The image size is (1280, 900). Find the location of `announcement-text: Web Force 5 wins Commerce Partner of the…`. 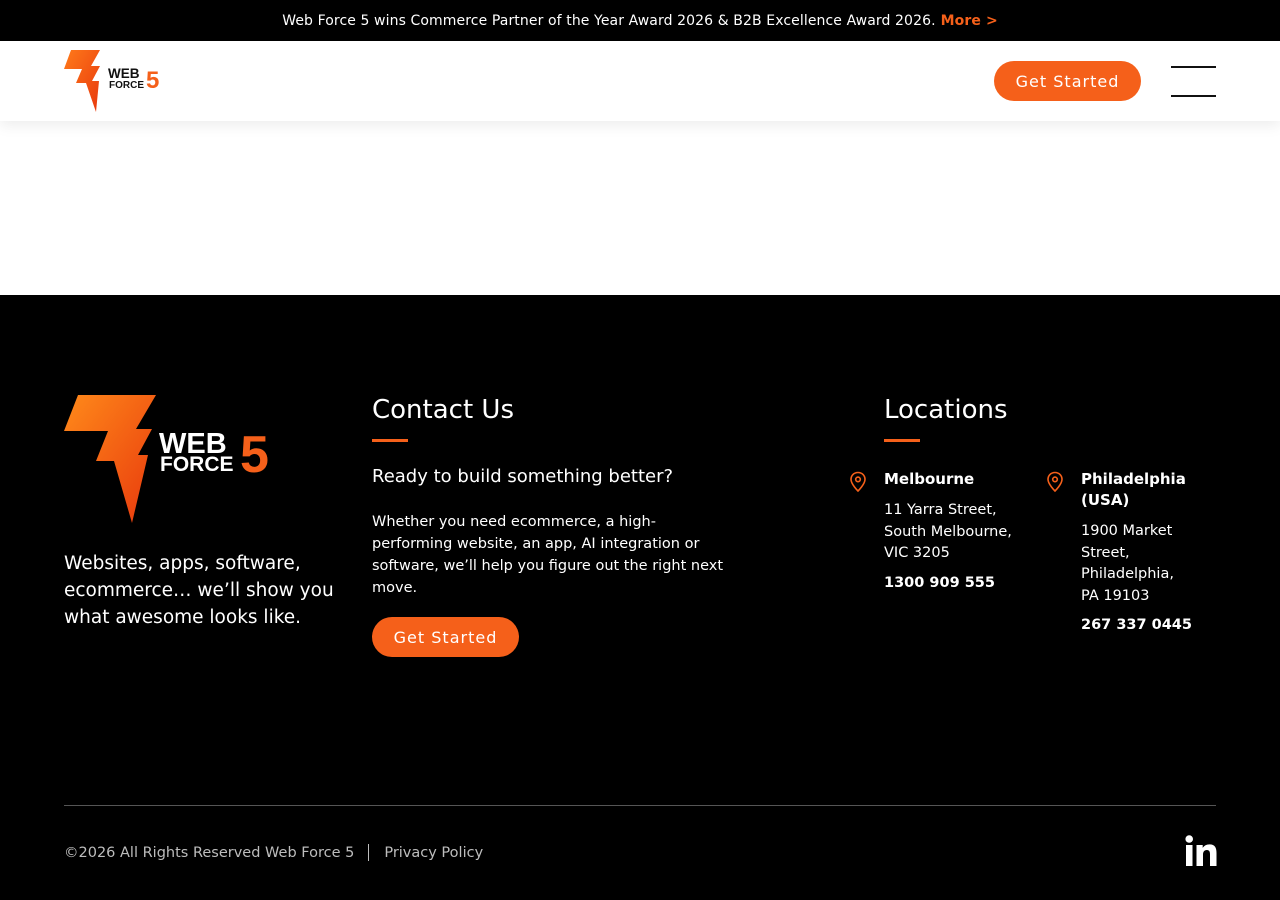

announcement-text: Web Force 5 wins Commerce Partner of the… is located at coordinates (609, 20).